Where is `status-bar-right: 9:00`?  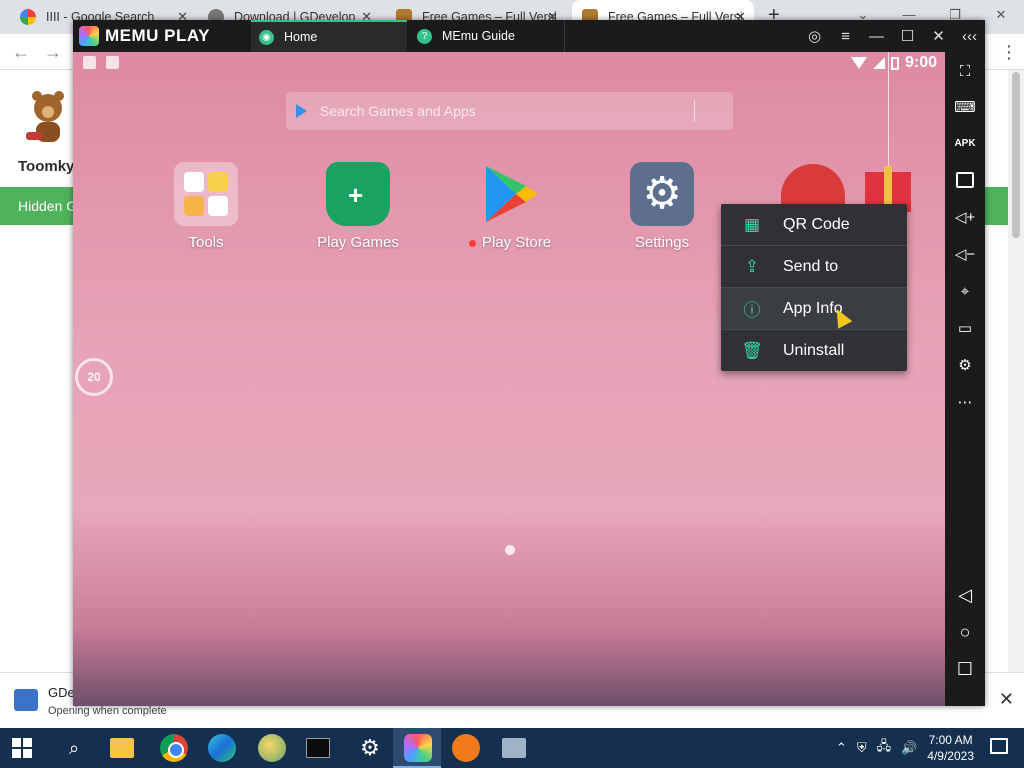
status-bar-right: 9:00 is located at coordinates (893, 63).